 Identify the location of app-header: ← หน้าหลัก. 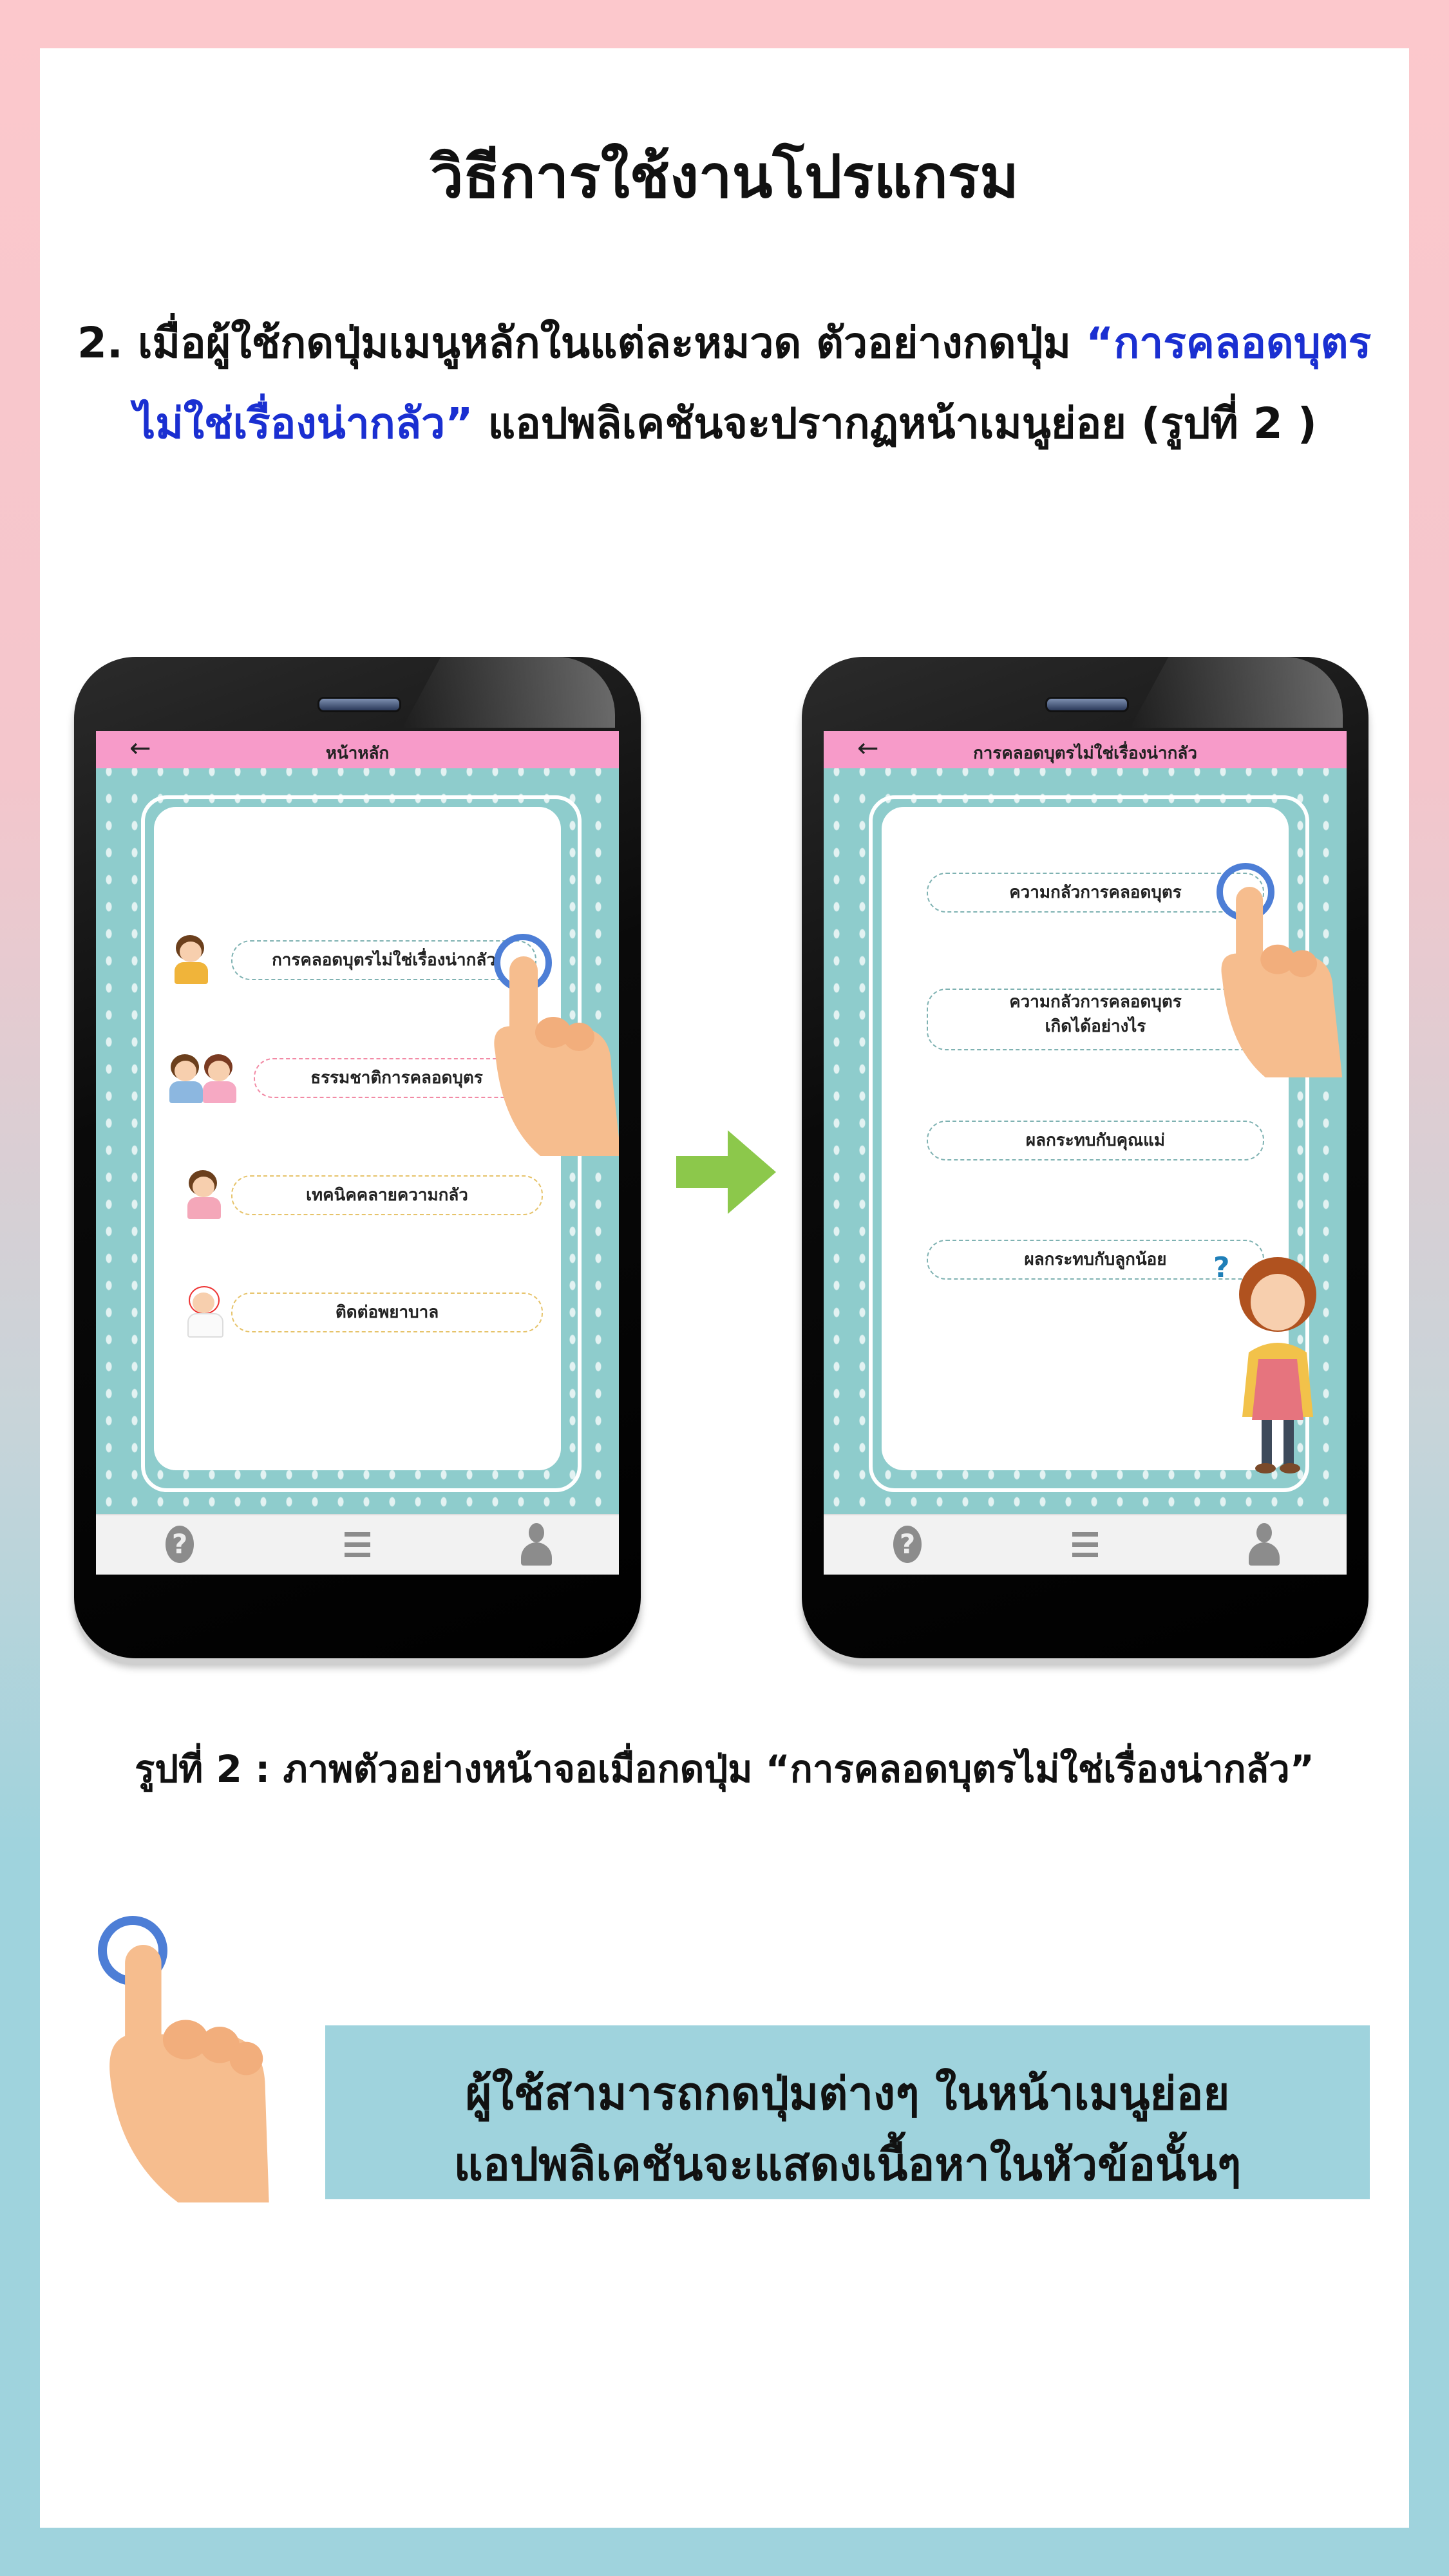
(357, 749).